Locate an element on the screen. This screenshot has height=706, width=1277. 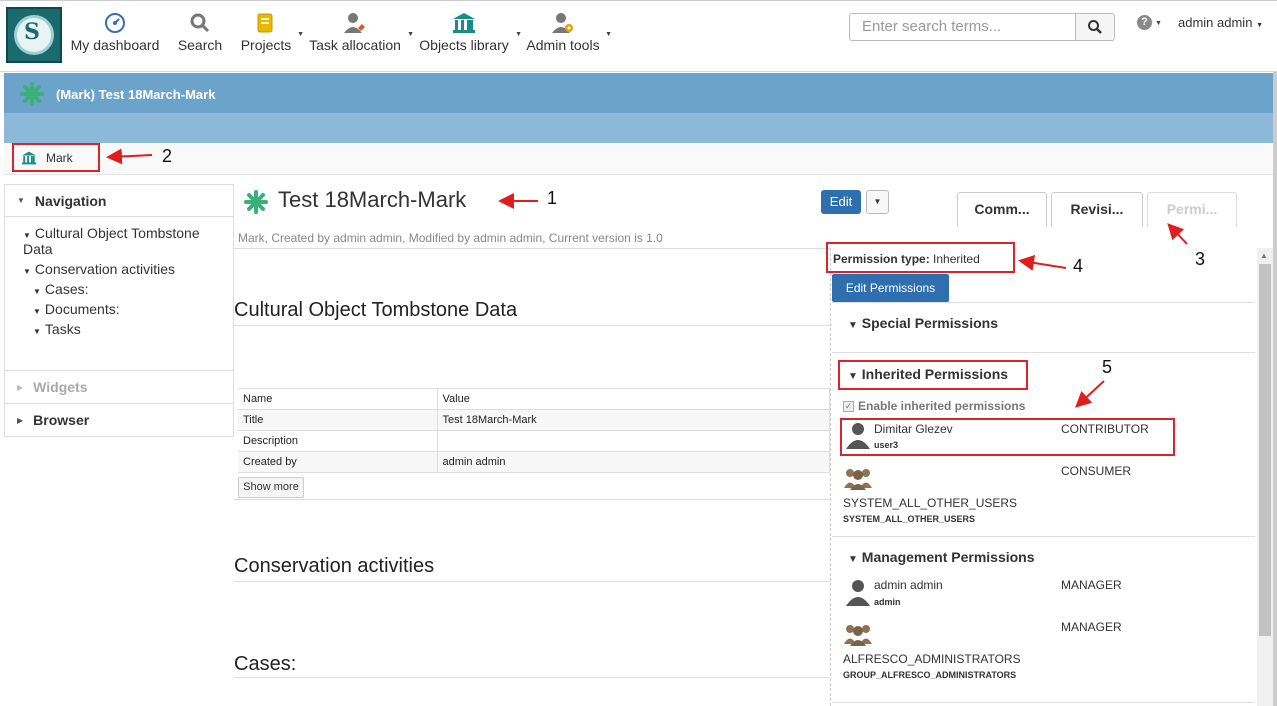
browser-panel-header: ▶ Browser is located at coordinates (119, 420).